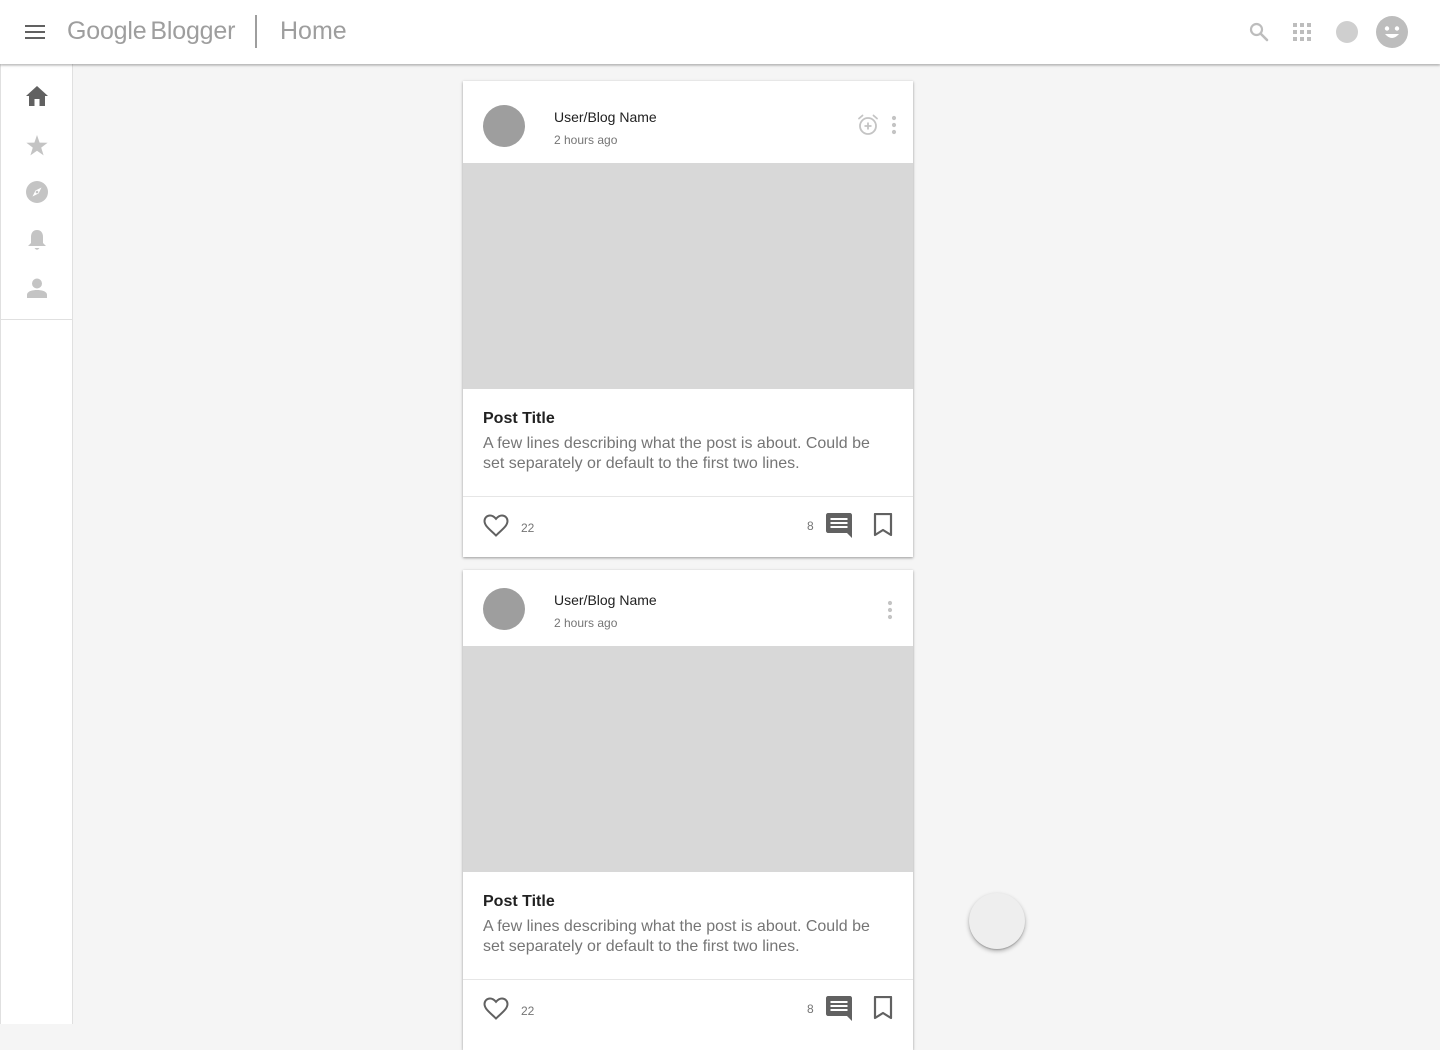  I want to click on brand-name: Google, so click(107, 31).